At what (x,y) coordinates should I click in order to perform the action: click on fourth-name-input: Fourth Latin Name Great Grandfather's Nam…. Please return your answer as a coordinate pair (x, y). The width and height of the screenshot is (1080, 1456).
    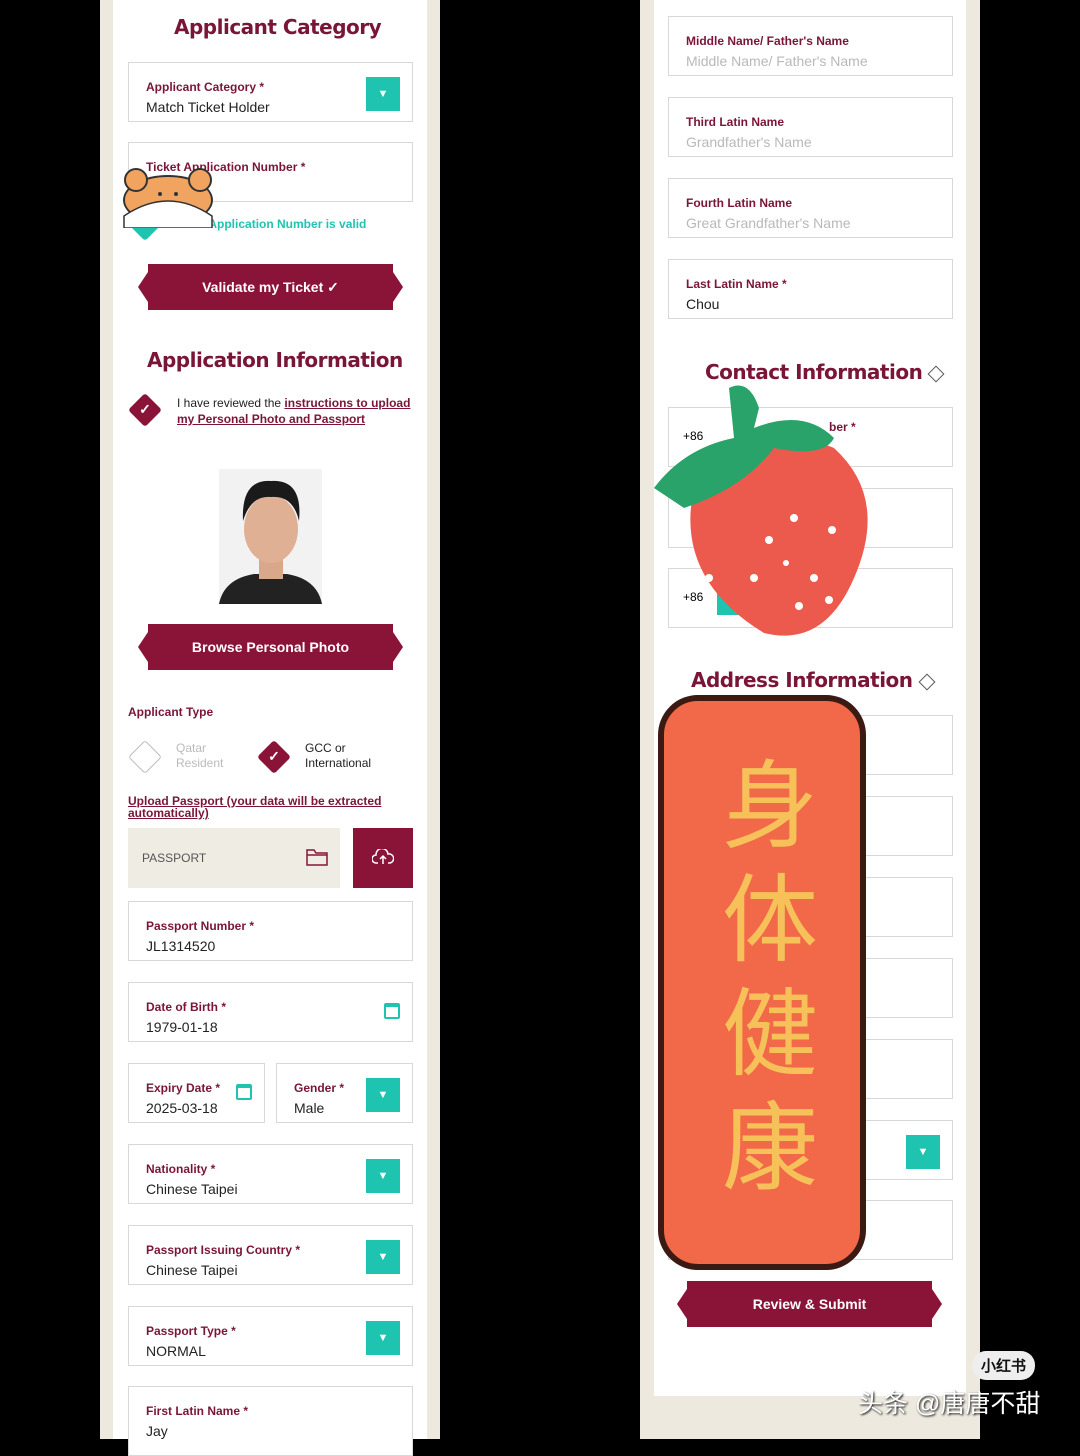
    Looking at the image, I should click on (810, 208).